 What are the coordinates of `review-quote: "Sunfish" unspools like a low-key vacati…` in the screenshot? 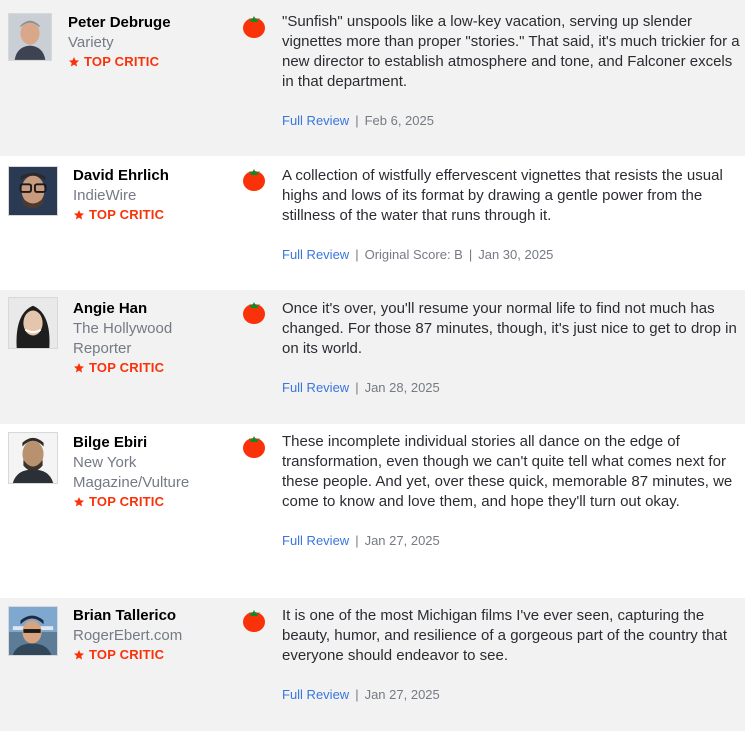 It's located at (511, 51).